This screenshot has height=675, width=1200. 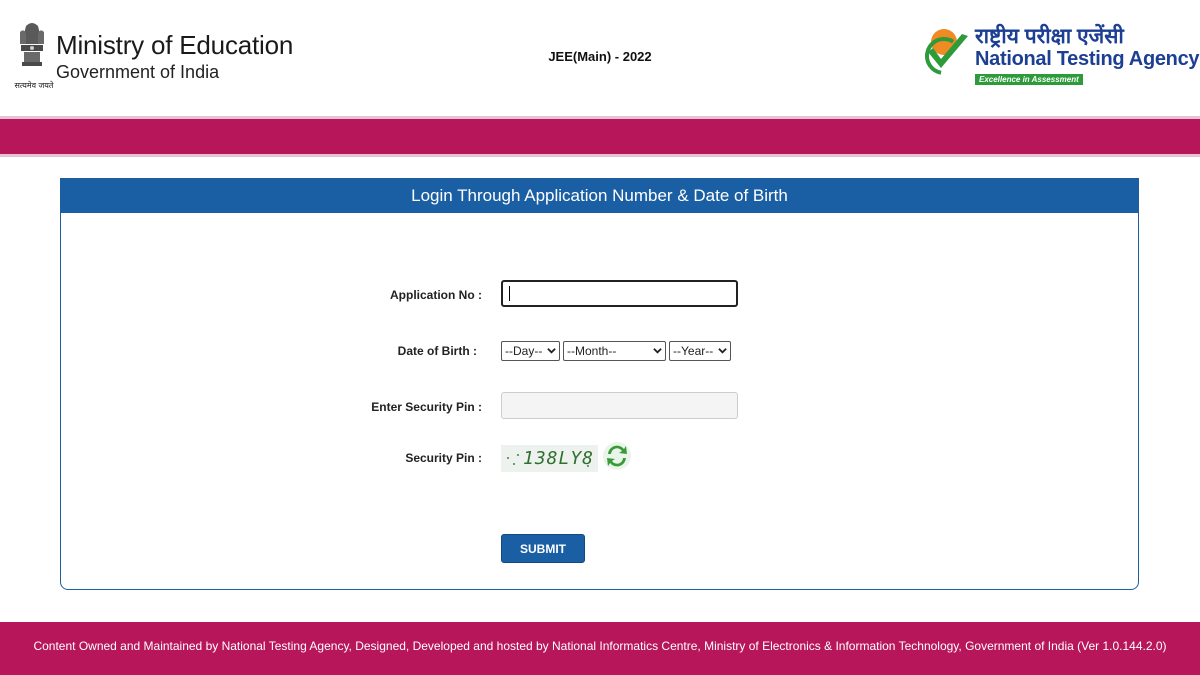 I want to click on security-pin-input, so click(x=619, y=405).